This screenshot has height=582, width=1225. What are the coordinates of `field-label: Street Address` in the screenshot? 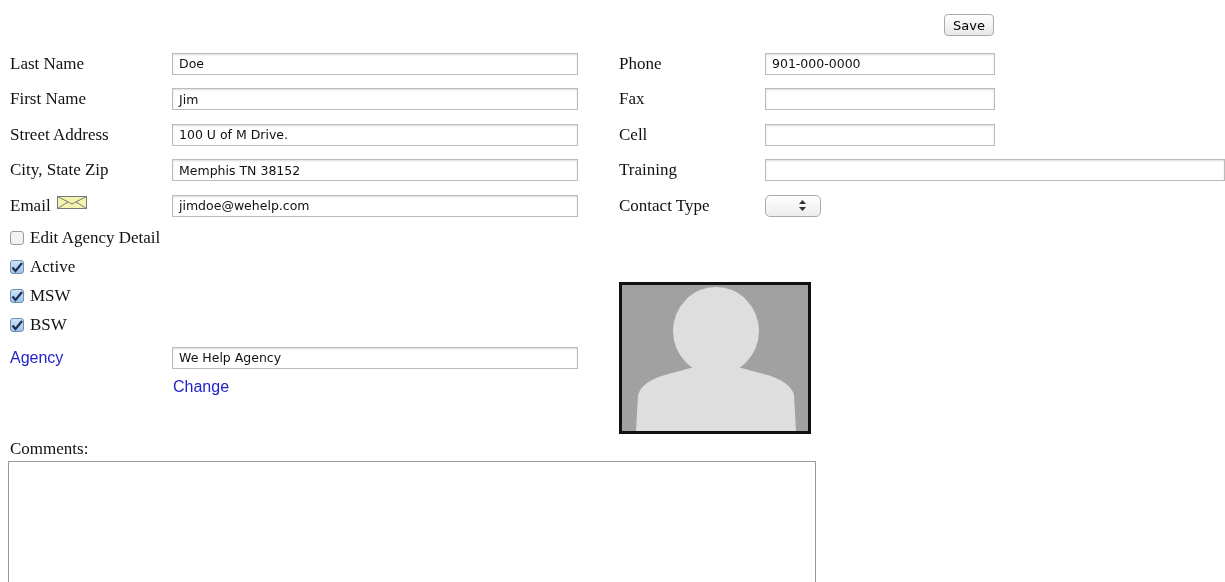 It's located at (59, 134).